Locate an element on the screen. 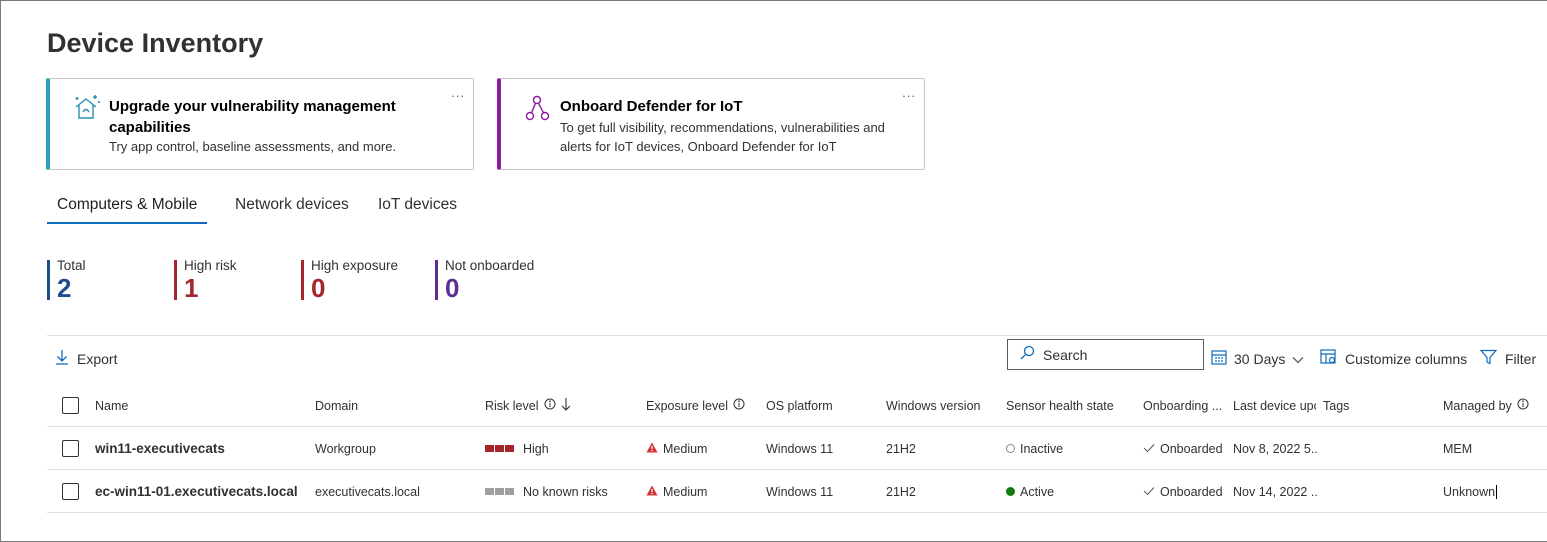 The image size is (1547, 542). column-header-tags: Tags is located at coordinates (1336, 405).